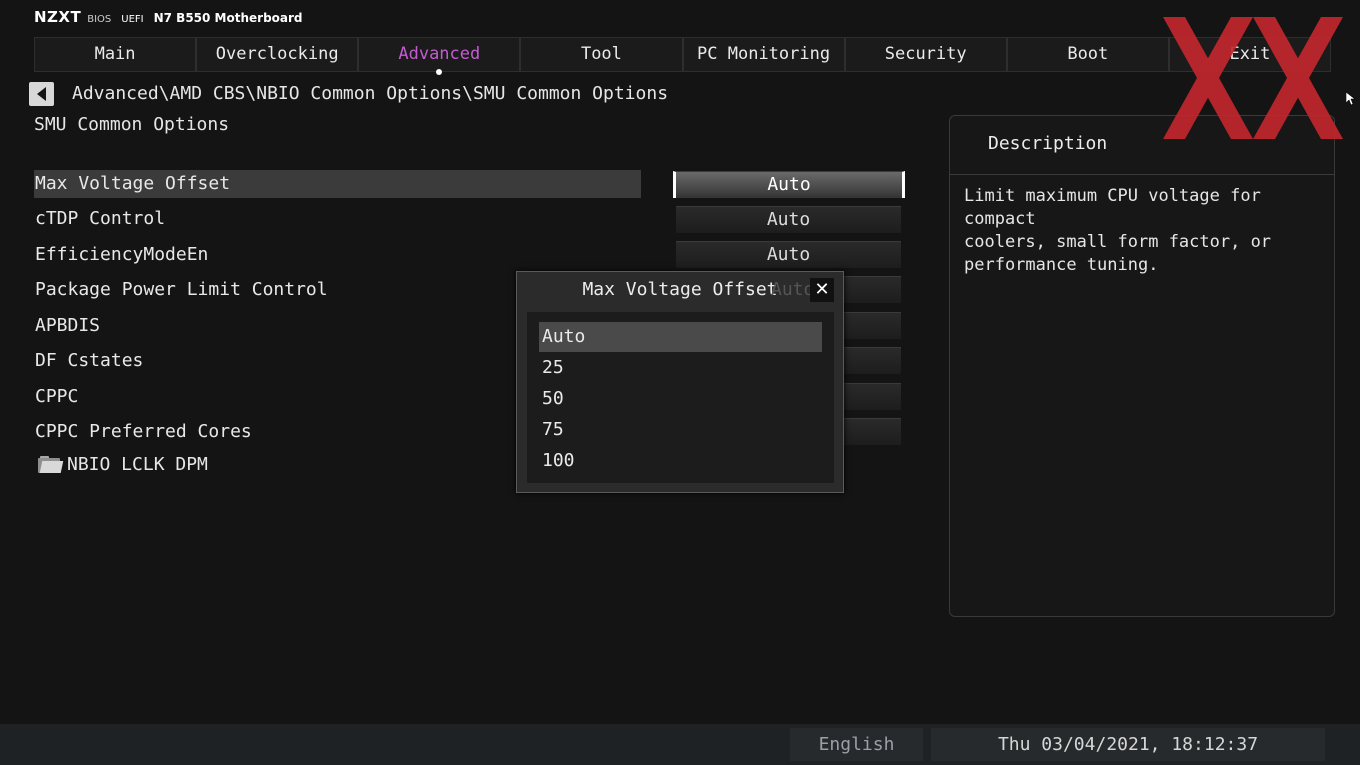  I want to click on option-75: 75, so click(680, 430).